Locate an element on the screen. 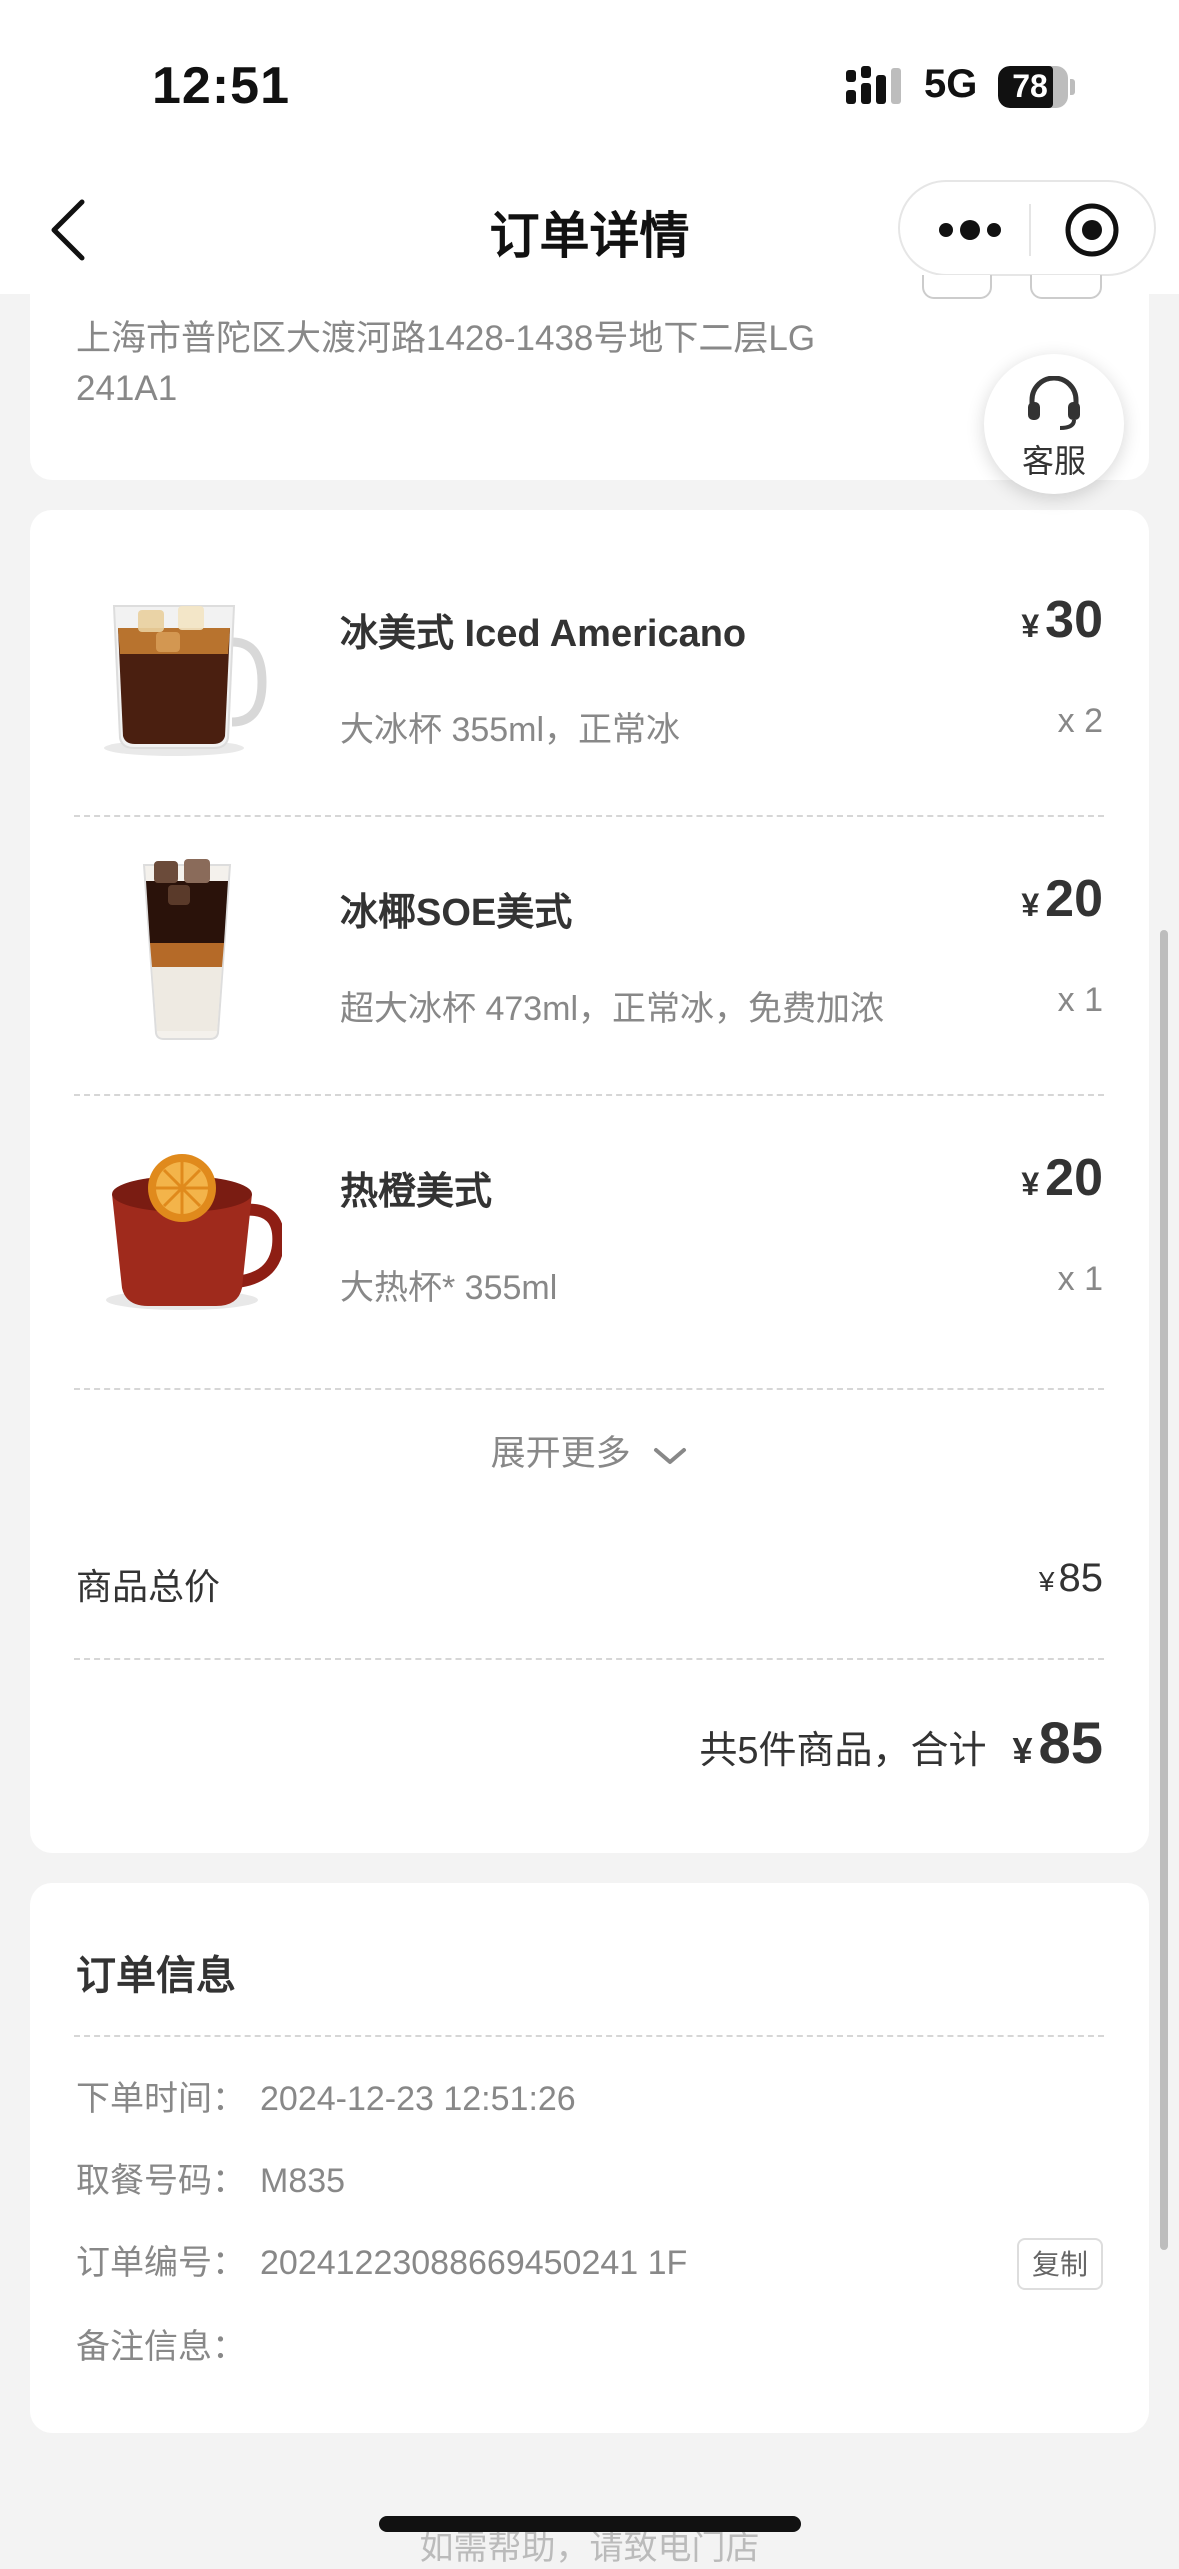 The width and height of the screenshot is (1179, 2569). signal-icon is located at coordinates (873, 85).